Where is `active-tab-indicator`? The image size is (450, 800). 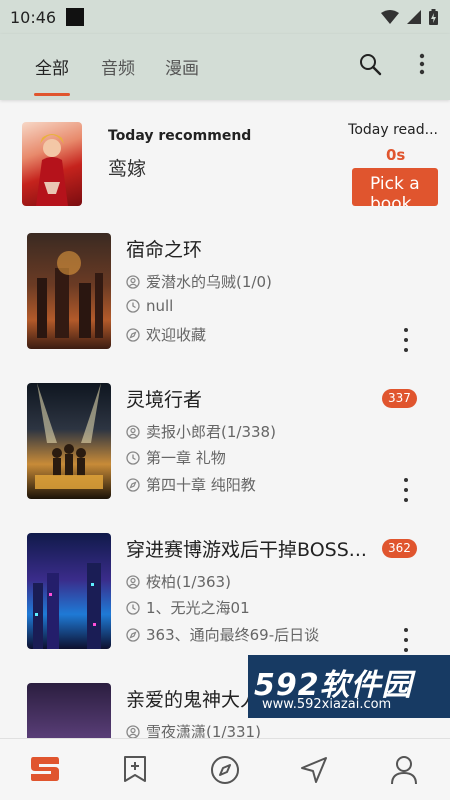 active-tab-indicator is located at coordinates (52, 94).